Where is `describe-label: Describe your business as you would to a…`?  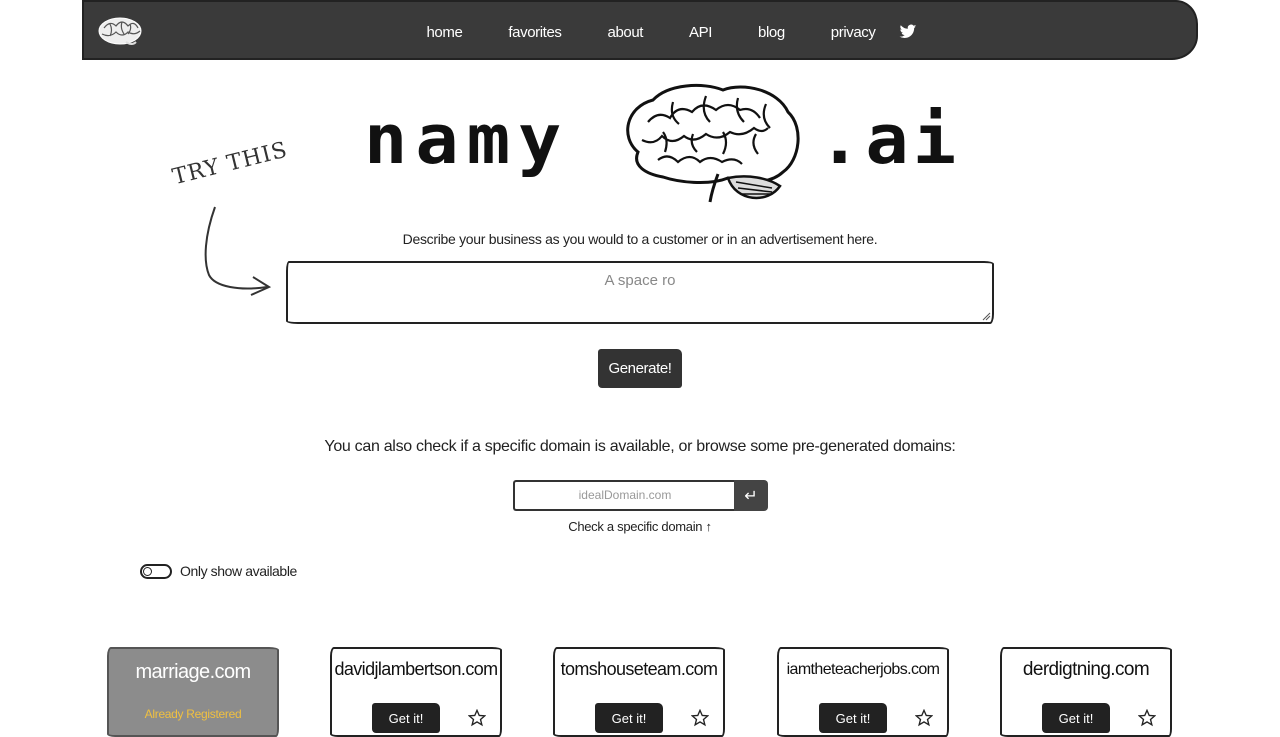
describe-label: Describe your business as you would to a… is located at coordinates (640, 239).